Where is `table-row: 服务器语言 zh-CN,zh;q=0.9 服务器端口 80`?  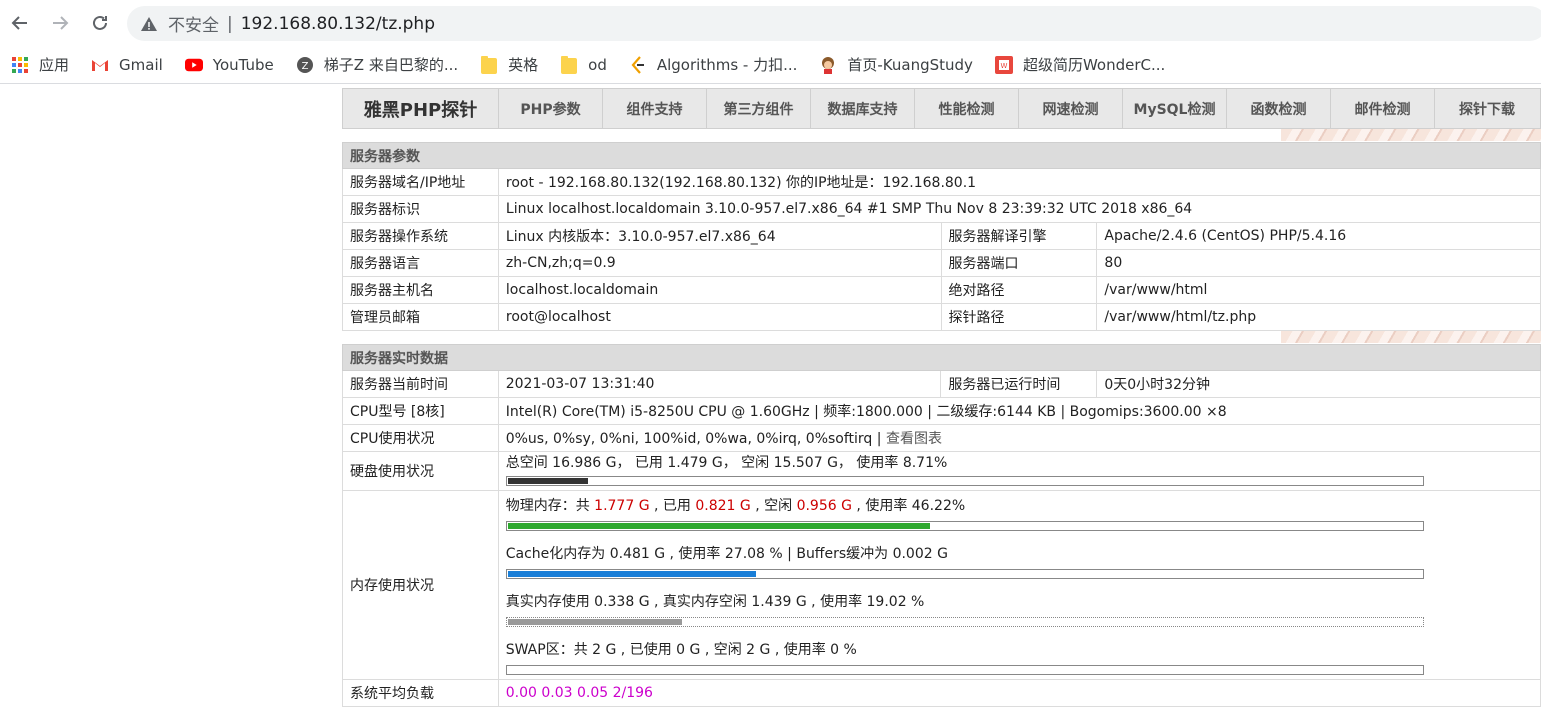
table-row: 服务器语言 zh-CN,zh;q=0.9 服务器端口 80 is located at coordinates (941, 263).